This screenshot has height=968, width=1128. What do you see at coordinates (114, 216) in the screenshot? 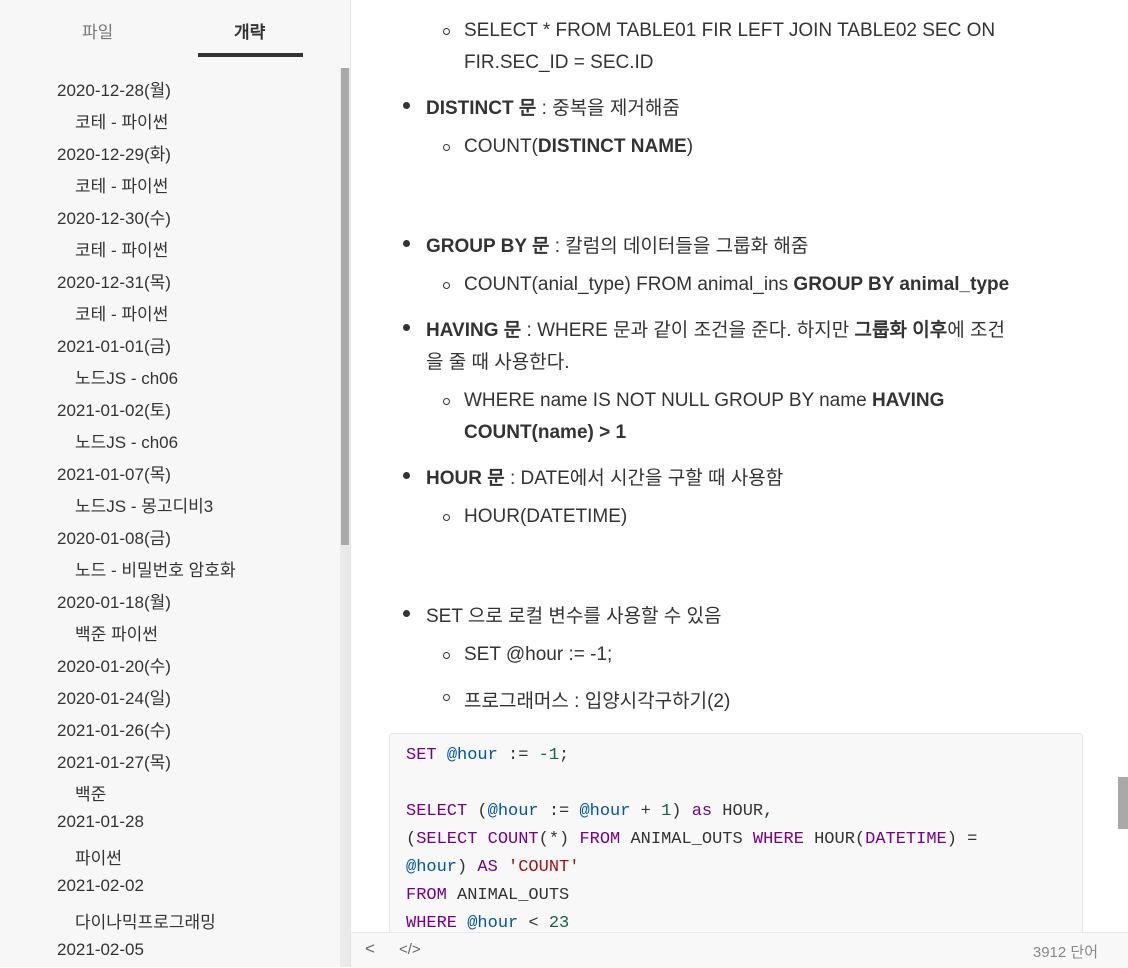
I see `outline-item: 2020-12-30(수)` at bounding box center [114, 216].